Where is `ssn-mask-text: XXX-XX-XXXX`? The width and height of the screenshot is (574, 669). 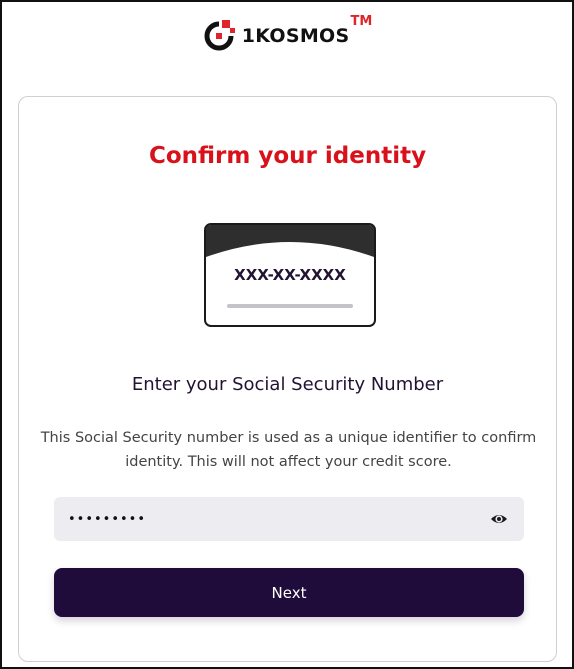
ssn-mask-text: XXX-XX-XXXX is located at coordinates (290, 275).